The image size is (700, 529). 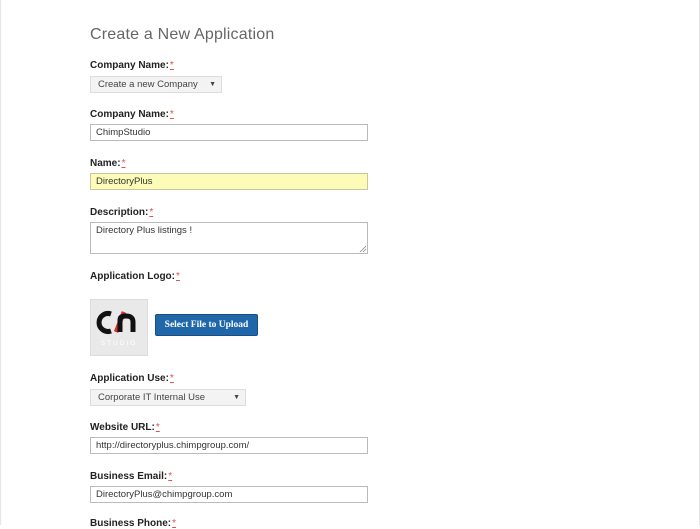 What do you see at coordinates (122, 427) in the screenshot?
I see `website-label-text: Website URL:` at bounding box center [122, 427].